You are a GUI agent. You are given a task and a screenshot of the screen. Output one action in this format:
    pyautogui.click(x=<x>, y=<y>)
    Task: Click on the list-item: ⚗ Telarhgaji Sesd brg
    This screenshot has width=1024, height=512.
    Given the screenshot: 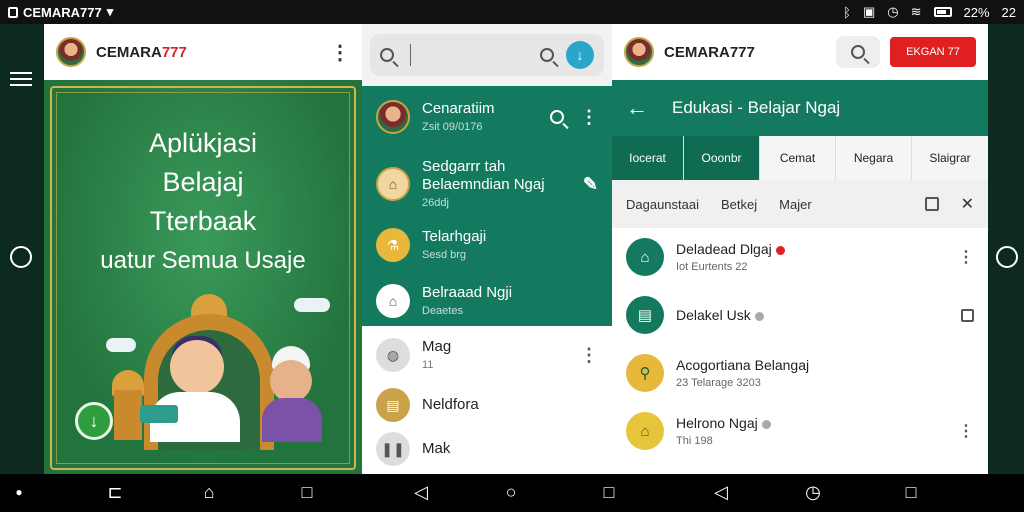 What is the action you would take?
    pyautogui.click(x=487, y=245)
    